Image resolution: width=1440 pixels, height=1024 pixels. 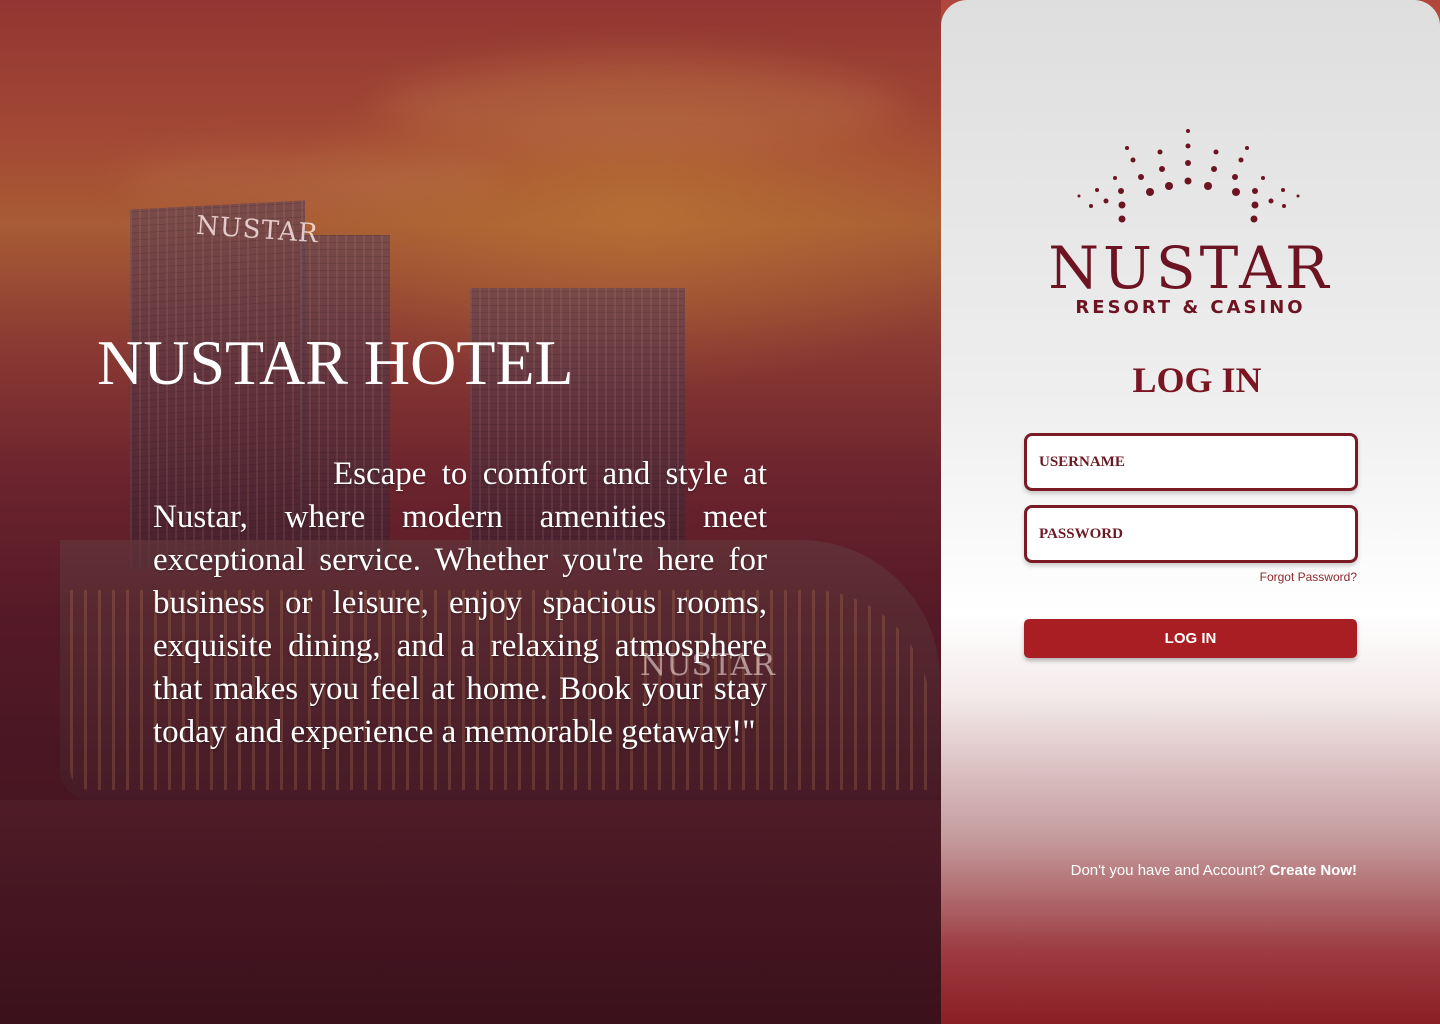 I want to click on password-field, so click(x=1191, y=534).